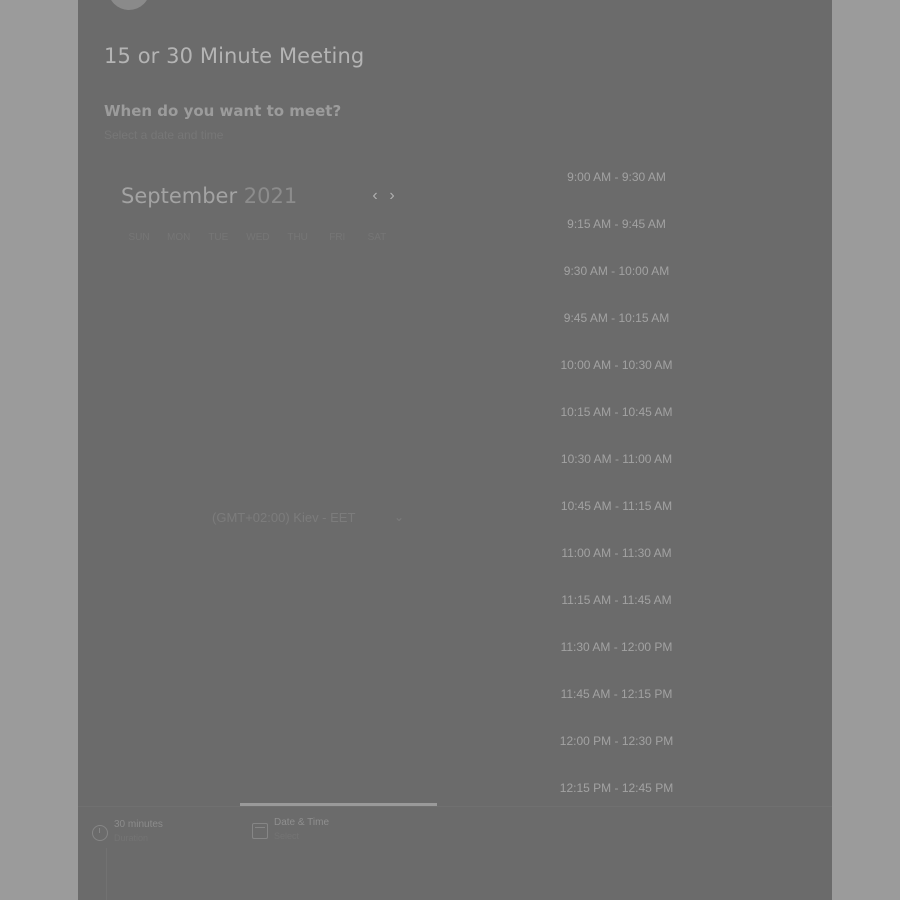 The image size is (900, 900). What do you see at coordinates (297, 237) in the screenshot?
I see `weekday-label: THU` at bounding box center [297, 237].